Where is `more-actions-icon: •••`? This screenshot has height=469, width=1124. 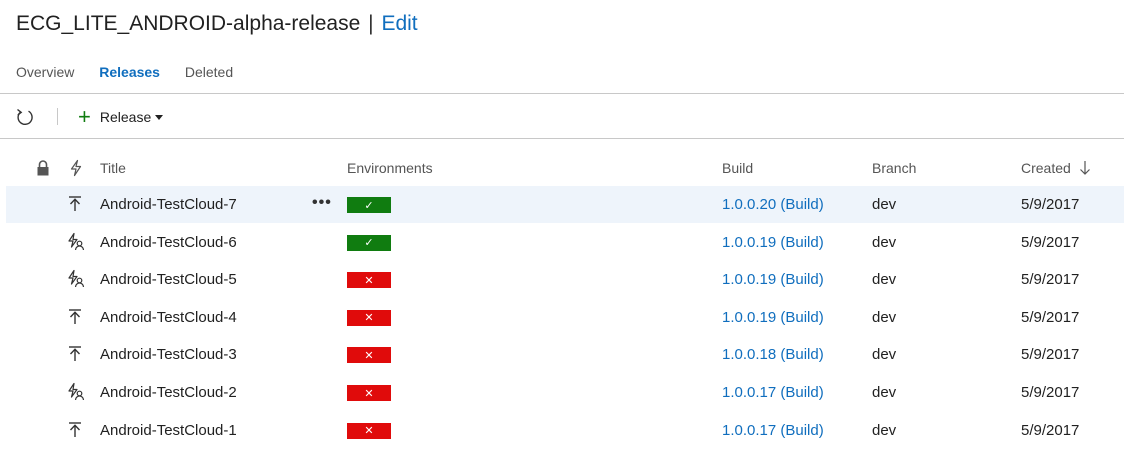
more-actions-icon: ••• is located at coordinates (322, 203).